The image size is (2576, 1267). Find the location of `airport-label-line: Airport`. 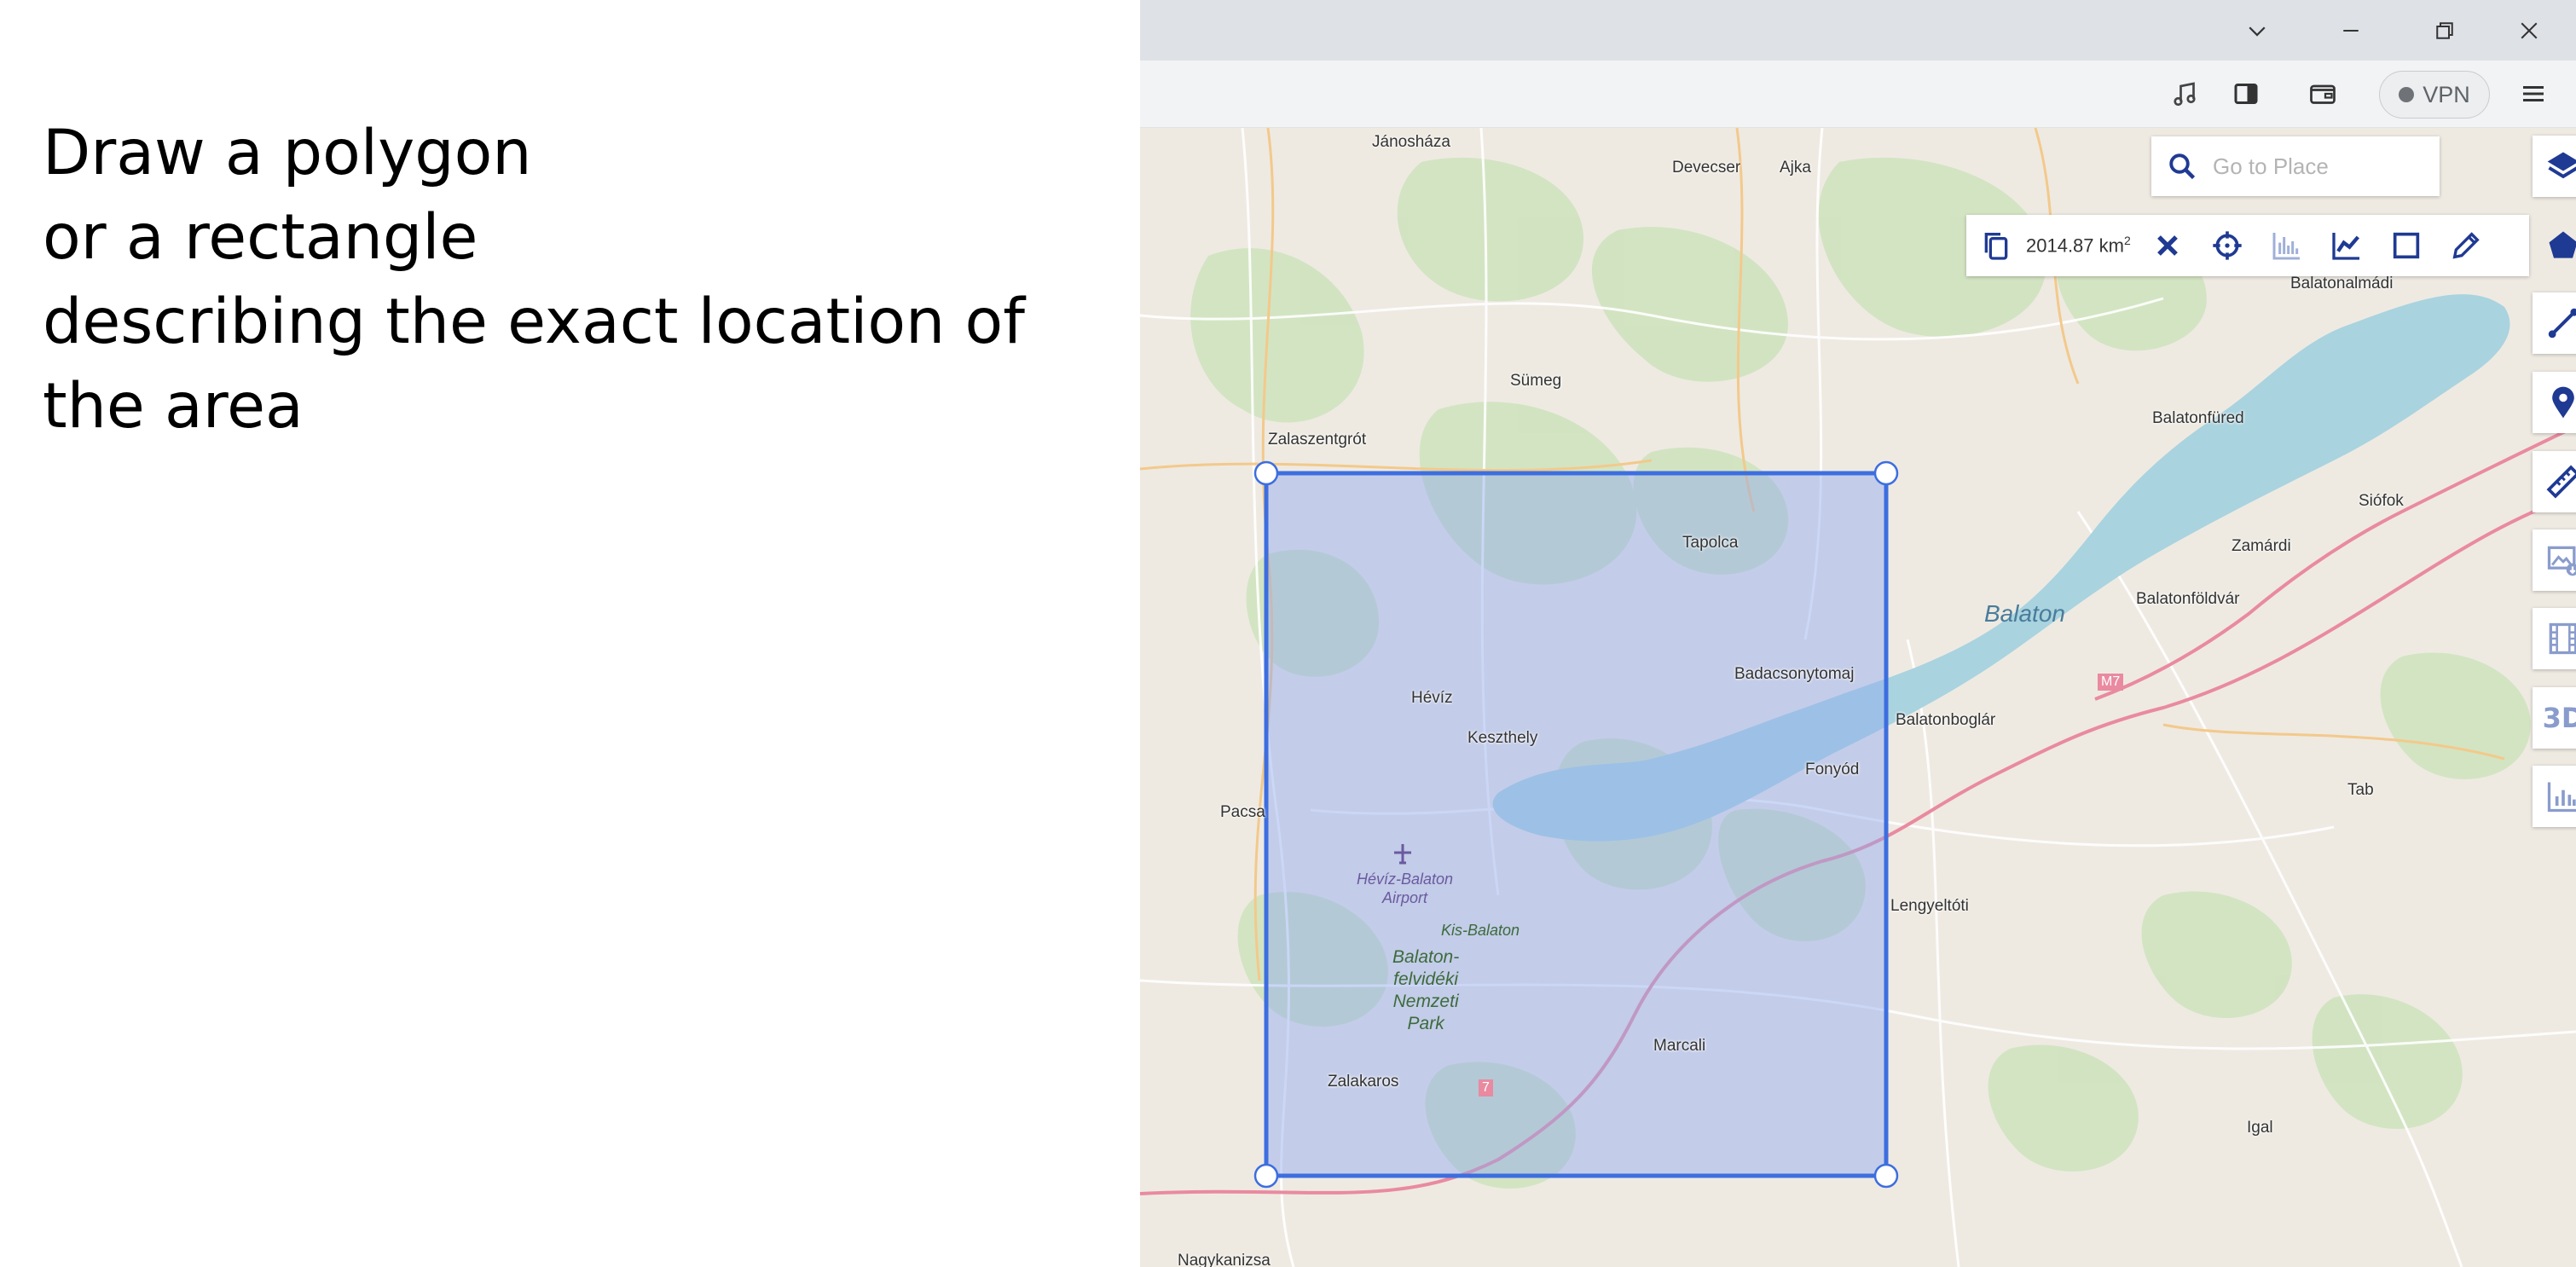

airport-label-line: Airport is located at coordinates (1405, 897).